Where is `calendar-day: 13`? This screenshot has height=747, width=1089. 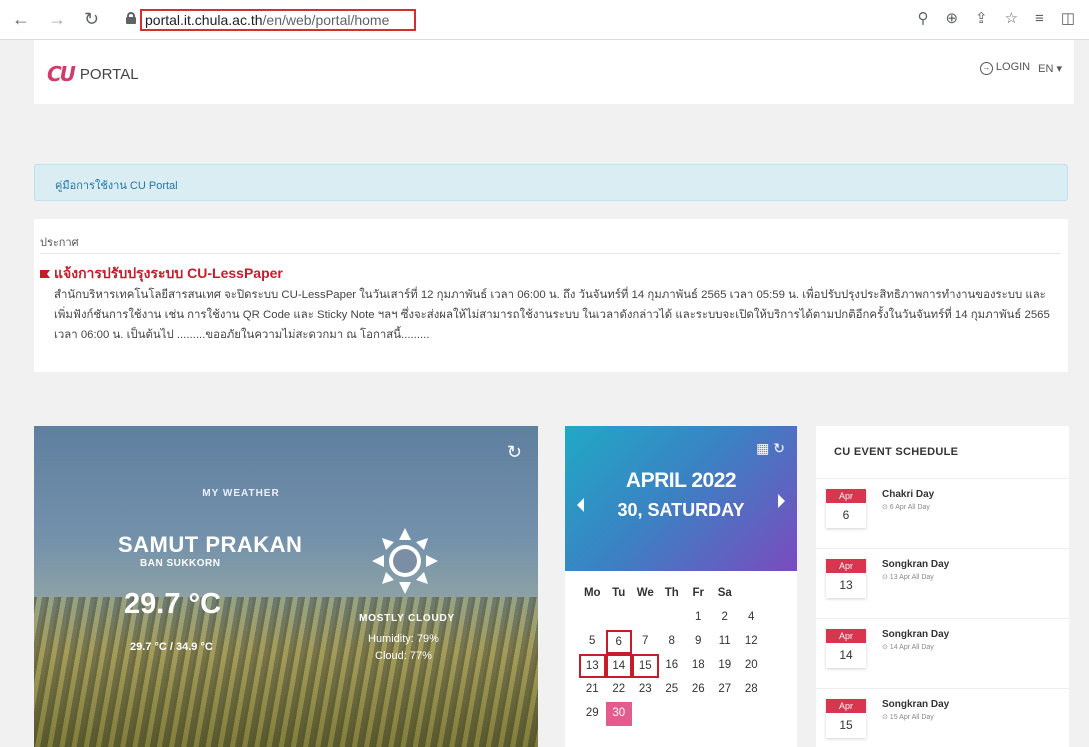
calendar-day: 13 is located at coordinates (592, 666).